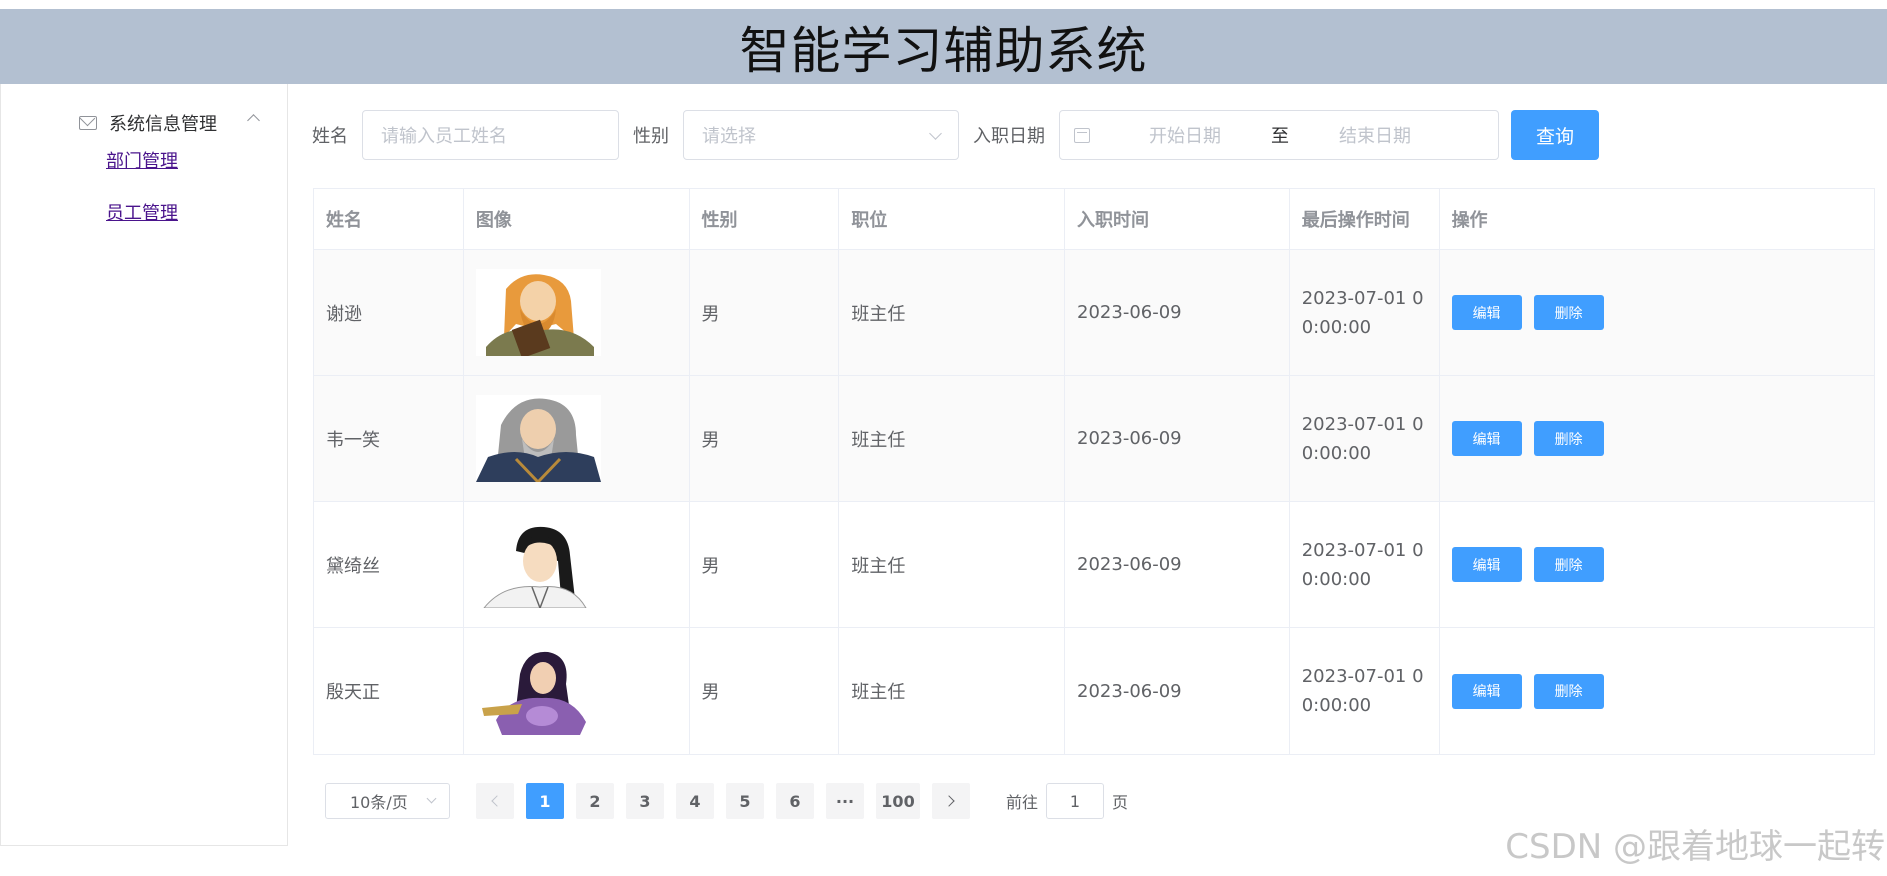  What do you see at coordinates (545, 801) in the screenshot?
I see `page-number: 1` at bounding box center [545, 801].